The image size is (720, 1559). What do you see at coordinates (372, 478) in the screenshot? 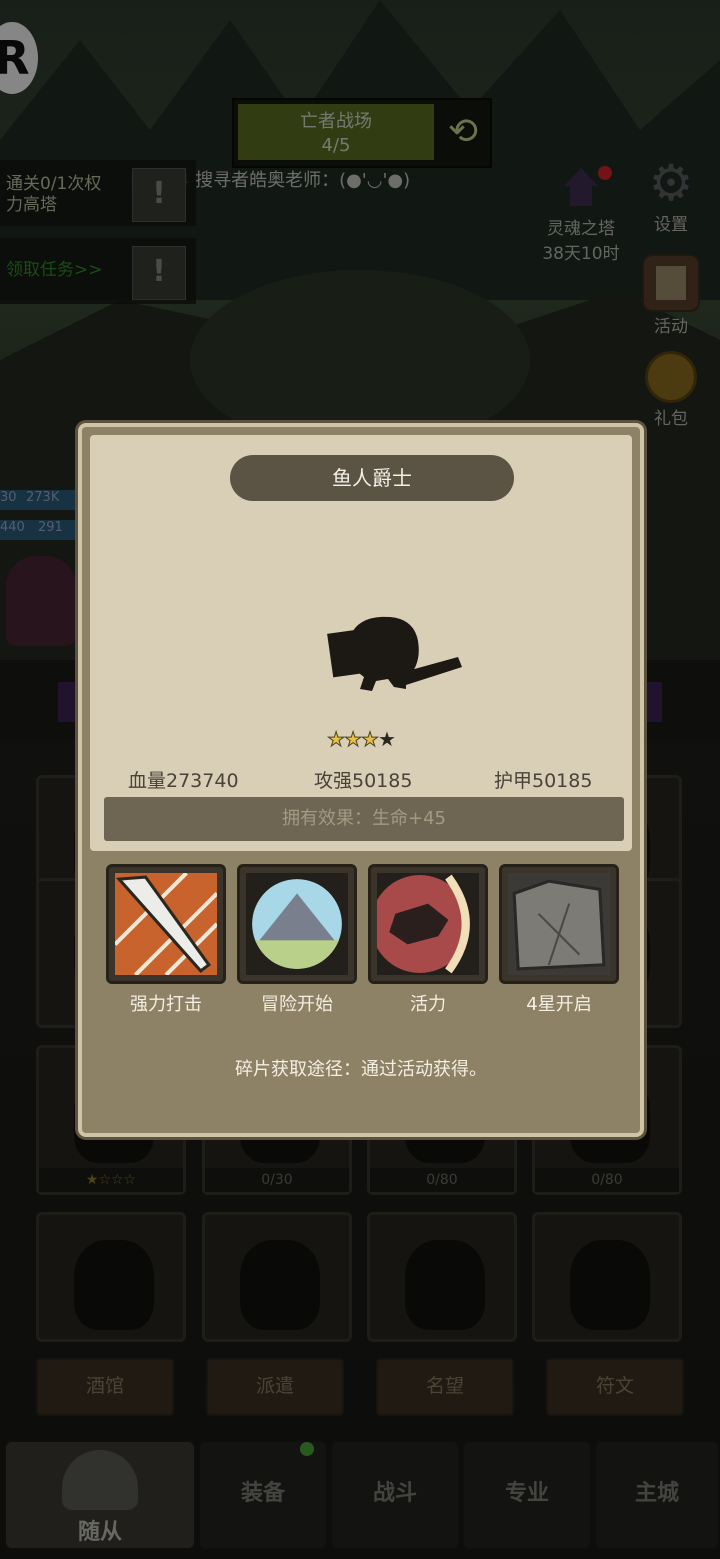
I see `hero-name-banner: 鱼人爵士` at bounding box center [372, 478].